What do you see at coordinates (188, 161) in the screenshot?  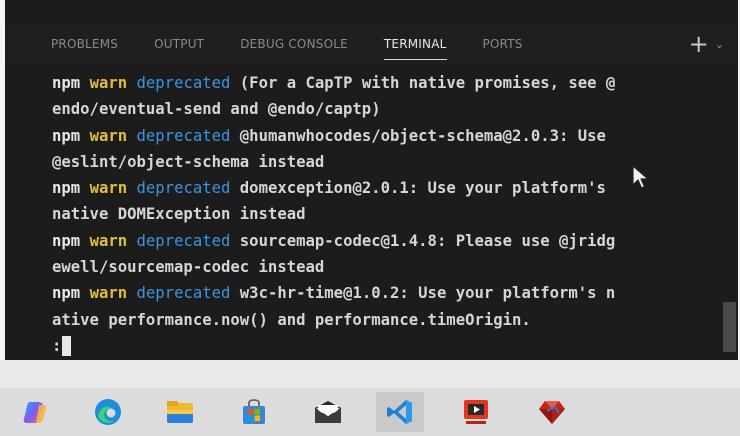 I see `terminal-line: @eslint/object-schema instead` at bounding box center [188, 161].